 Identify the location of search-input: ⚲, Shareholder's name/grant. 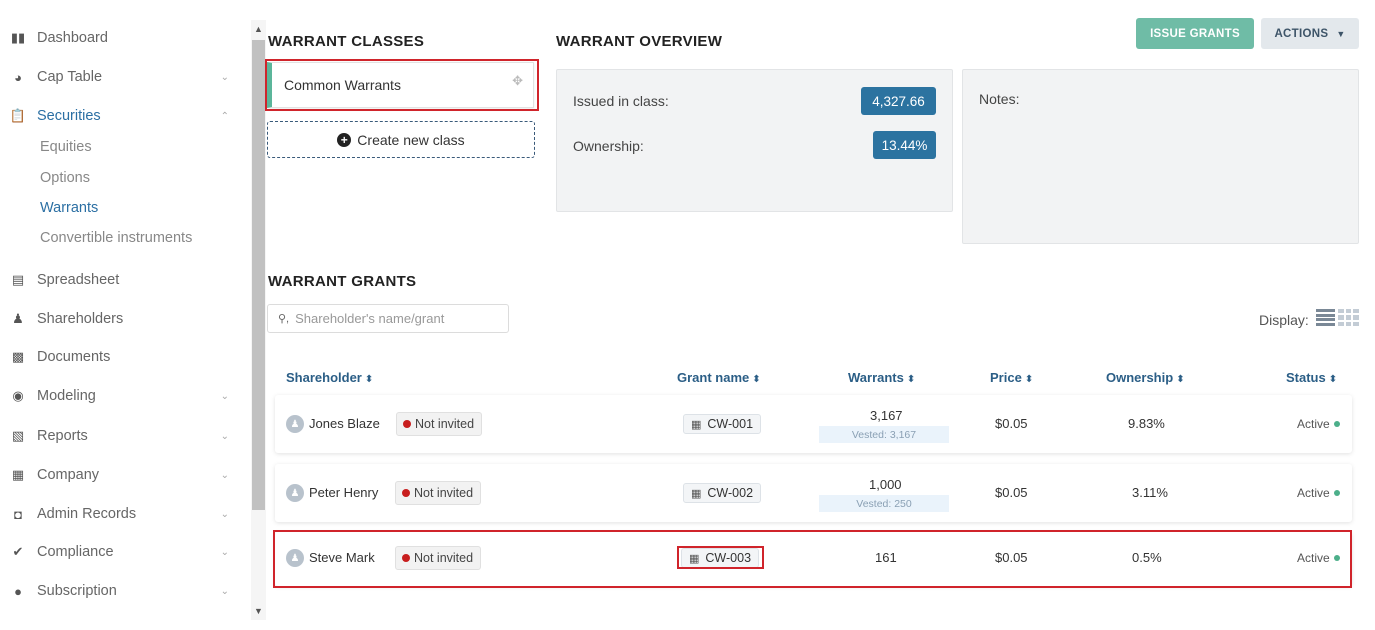
(388, 318).